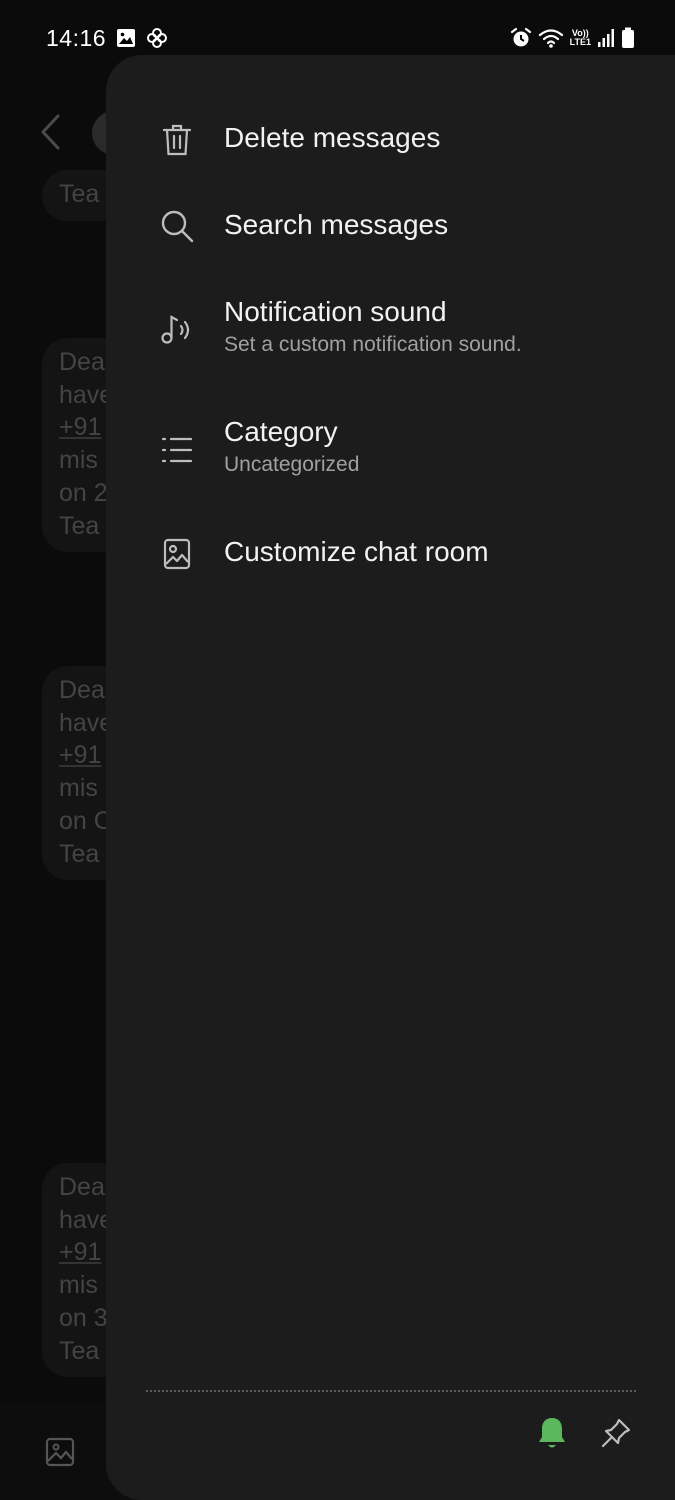 The height and width of the screenshot is (1500, 675). What do you see at coordinates (391, 1391) in the screenshot?
I see `divider` at bounding box center [391, 1391].